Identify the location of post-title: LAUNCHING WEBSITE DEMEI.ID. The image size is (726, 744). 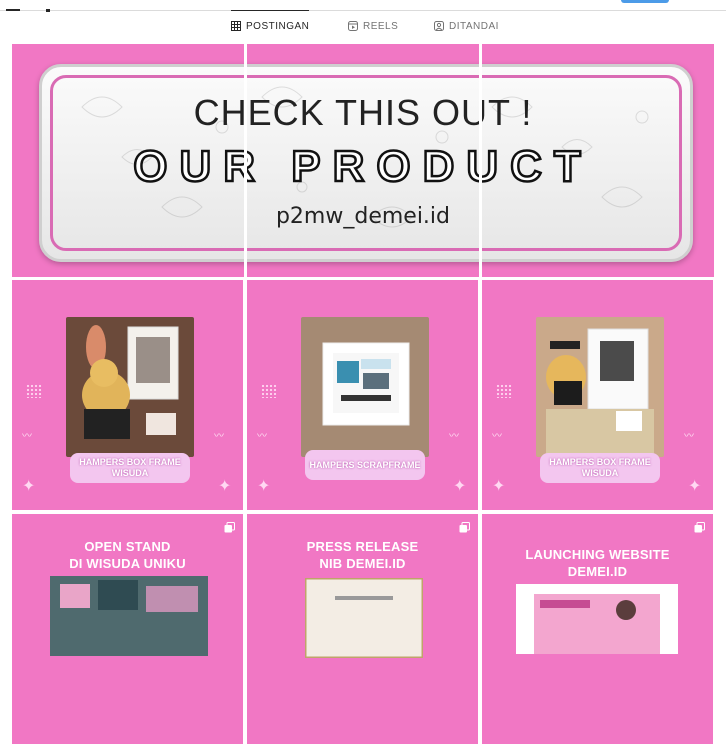
(597, 563).